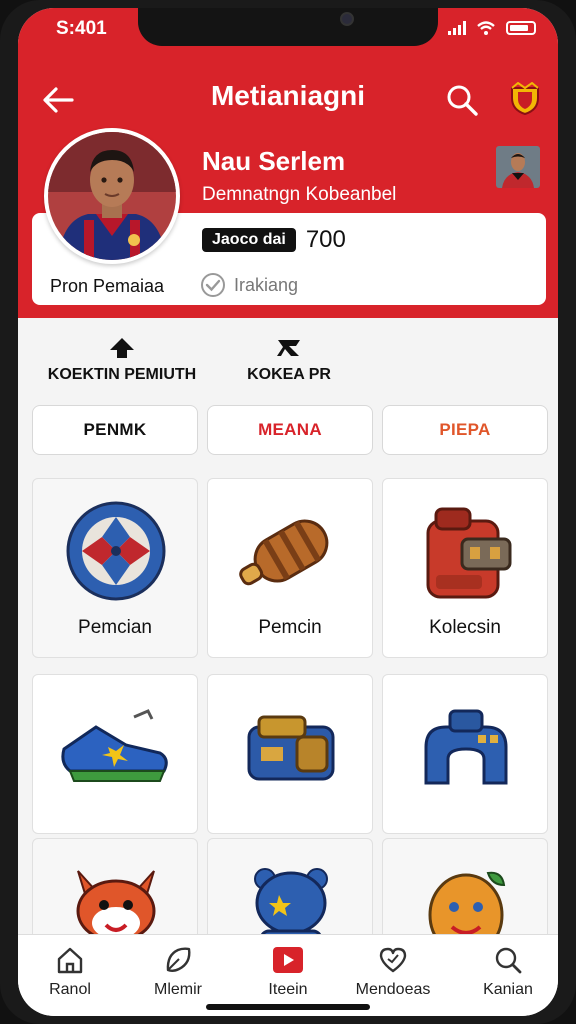 Image resolution: width=576 pixels, height=1024 pixels. Describe the element at coordinates (122, 360) in the screenshot. I see `category-collection: KOEKTIN PEMIUTH` at that location.